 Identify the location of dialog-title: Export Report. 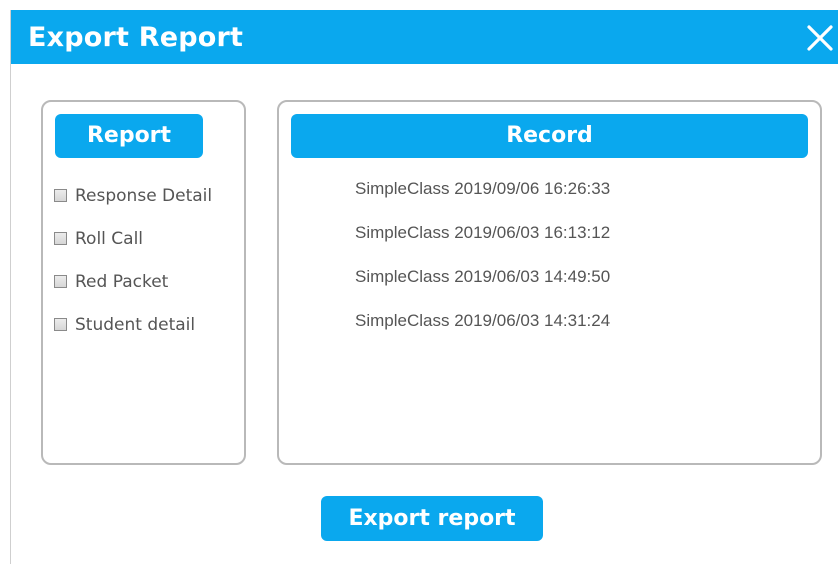
(136, 37).